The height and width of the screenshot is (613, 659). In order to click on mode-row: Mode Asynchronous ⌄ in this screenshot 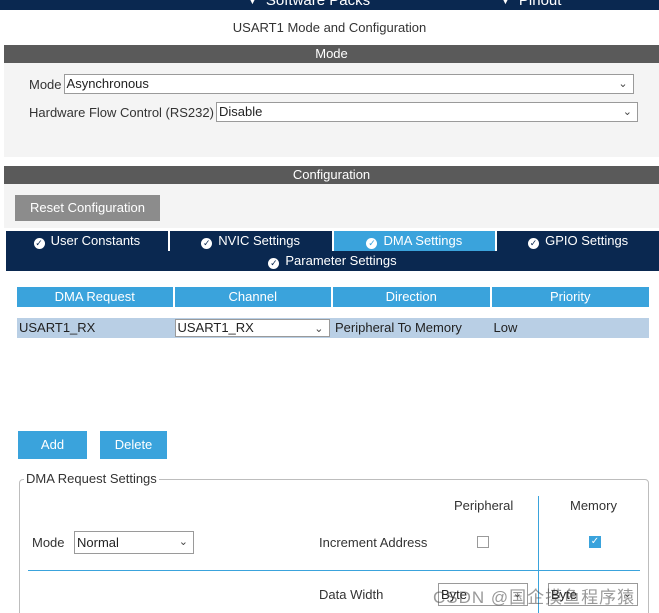, I will do `click(331, 84)`.